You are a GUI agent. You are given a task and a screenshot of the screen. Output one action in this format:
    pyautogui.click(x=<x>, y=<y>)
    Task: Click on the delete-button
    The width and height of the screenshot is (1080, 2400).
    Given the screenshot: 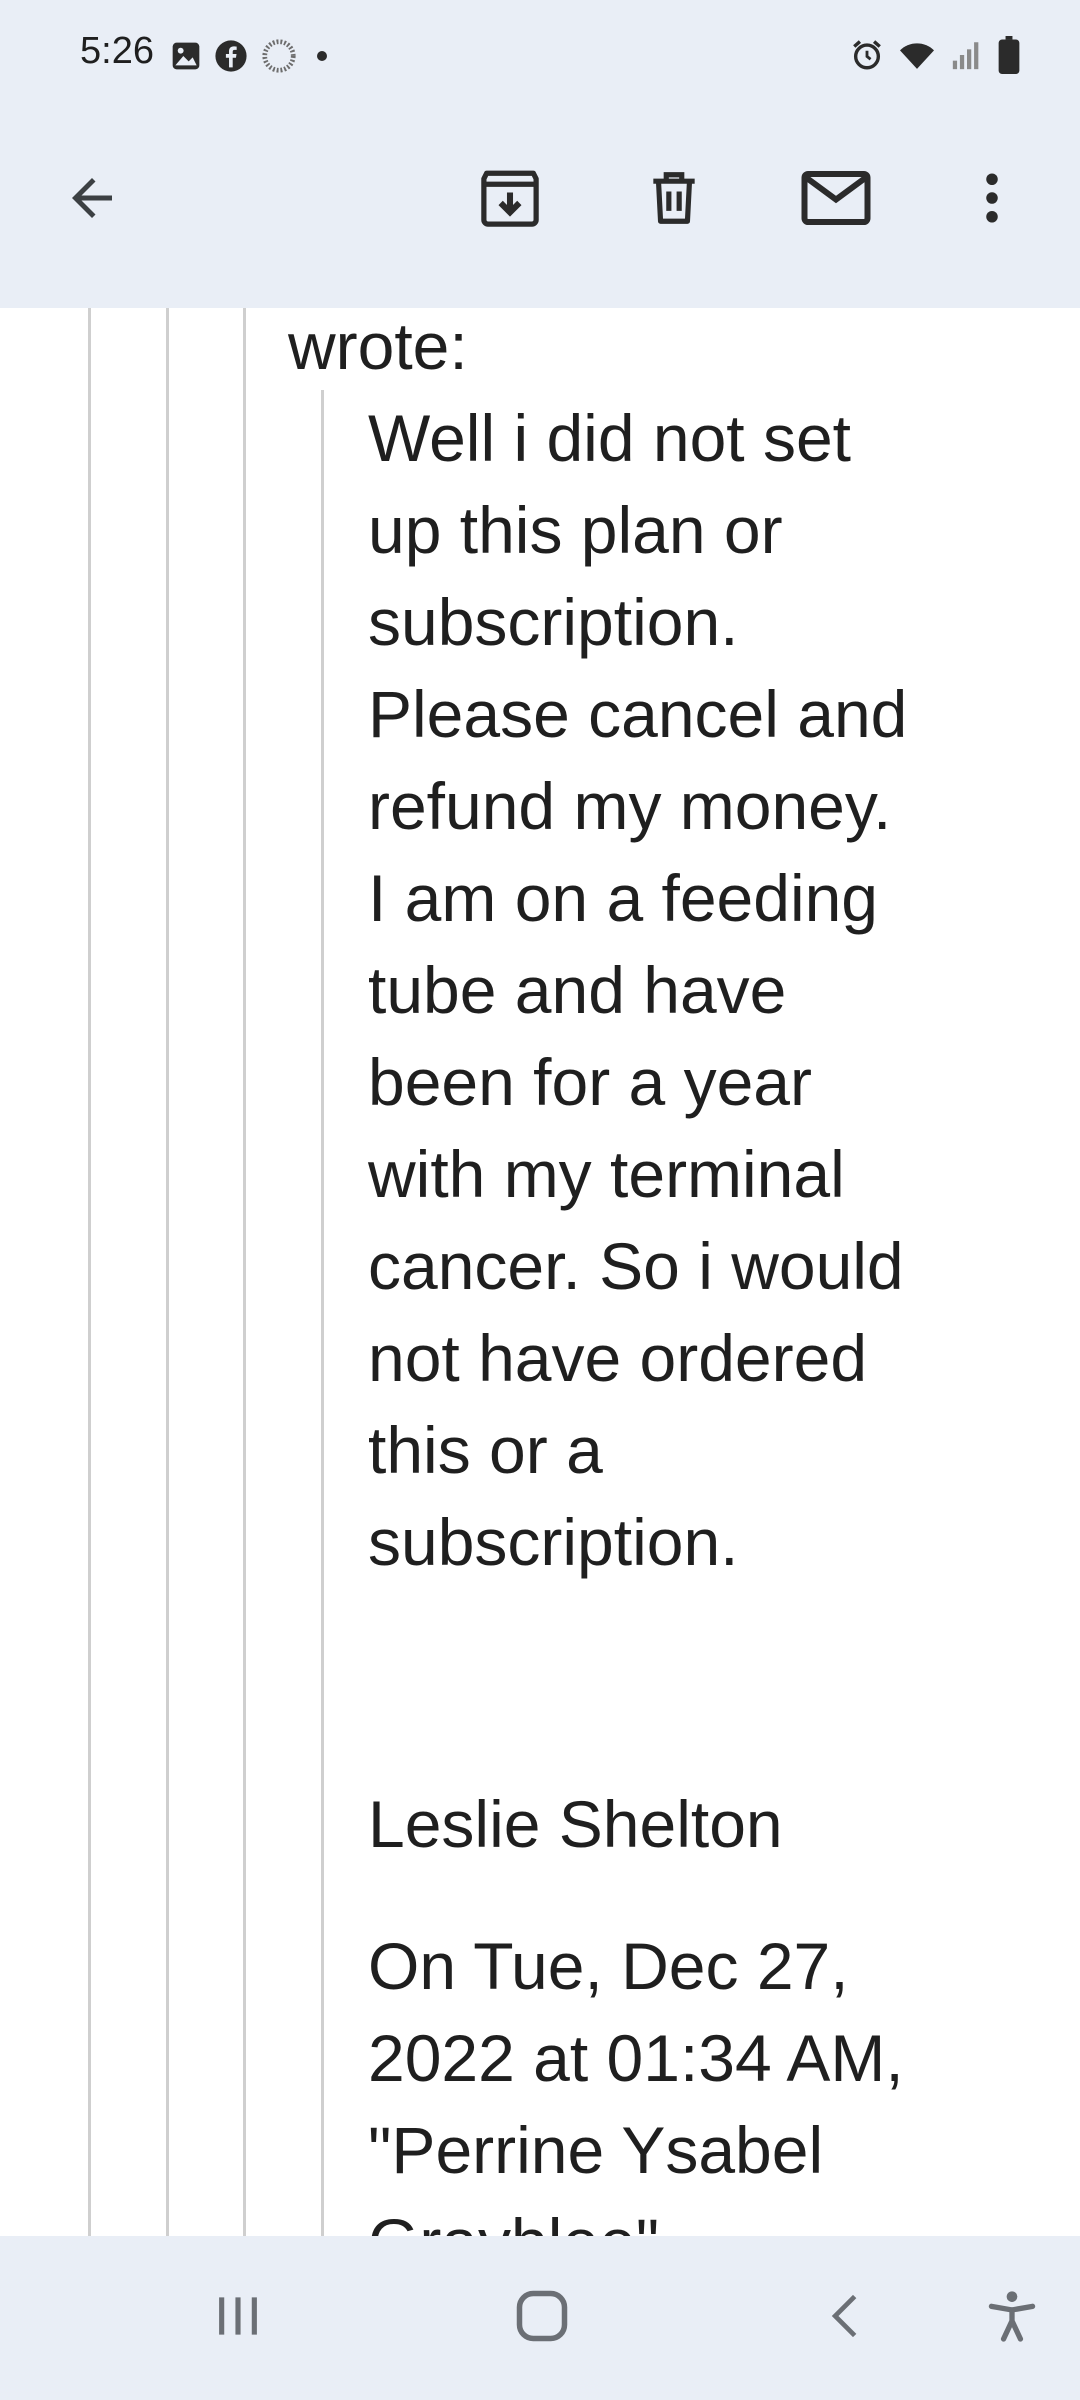 What is the action you would take?
    pyautogui.click(x=674, y=198)
    